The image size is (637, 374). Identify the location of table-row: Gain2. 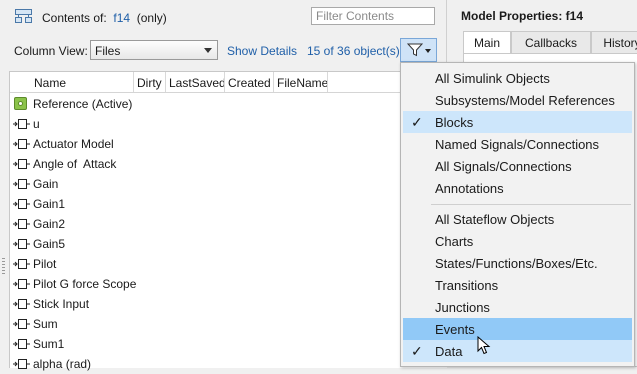
(228, 224).